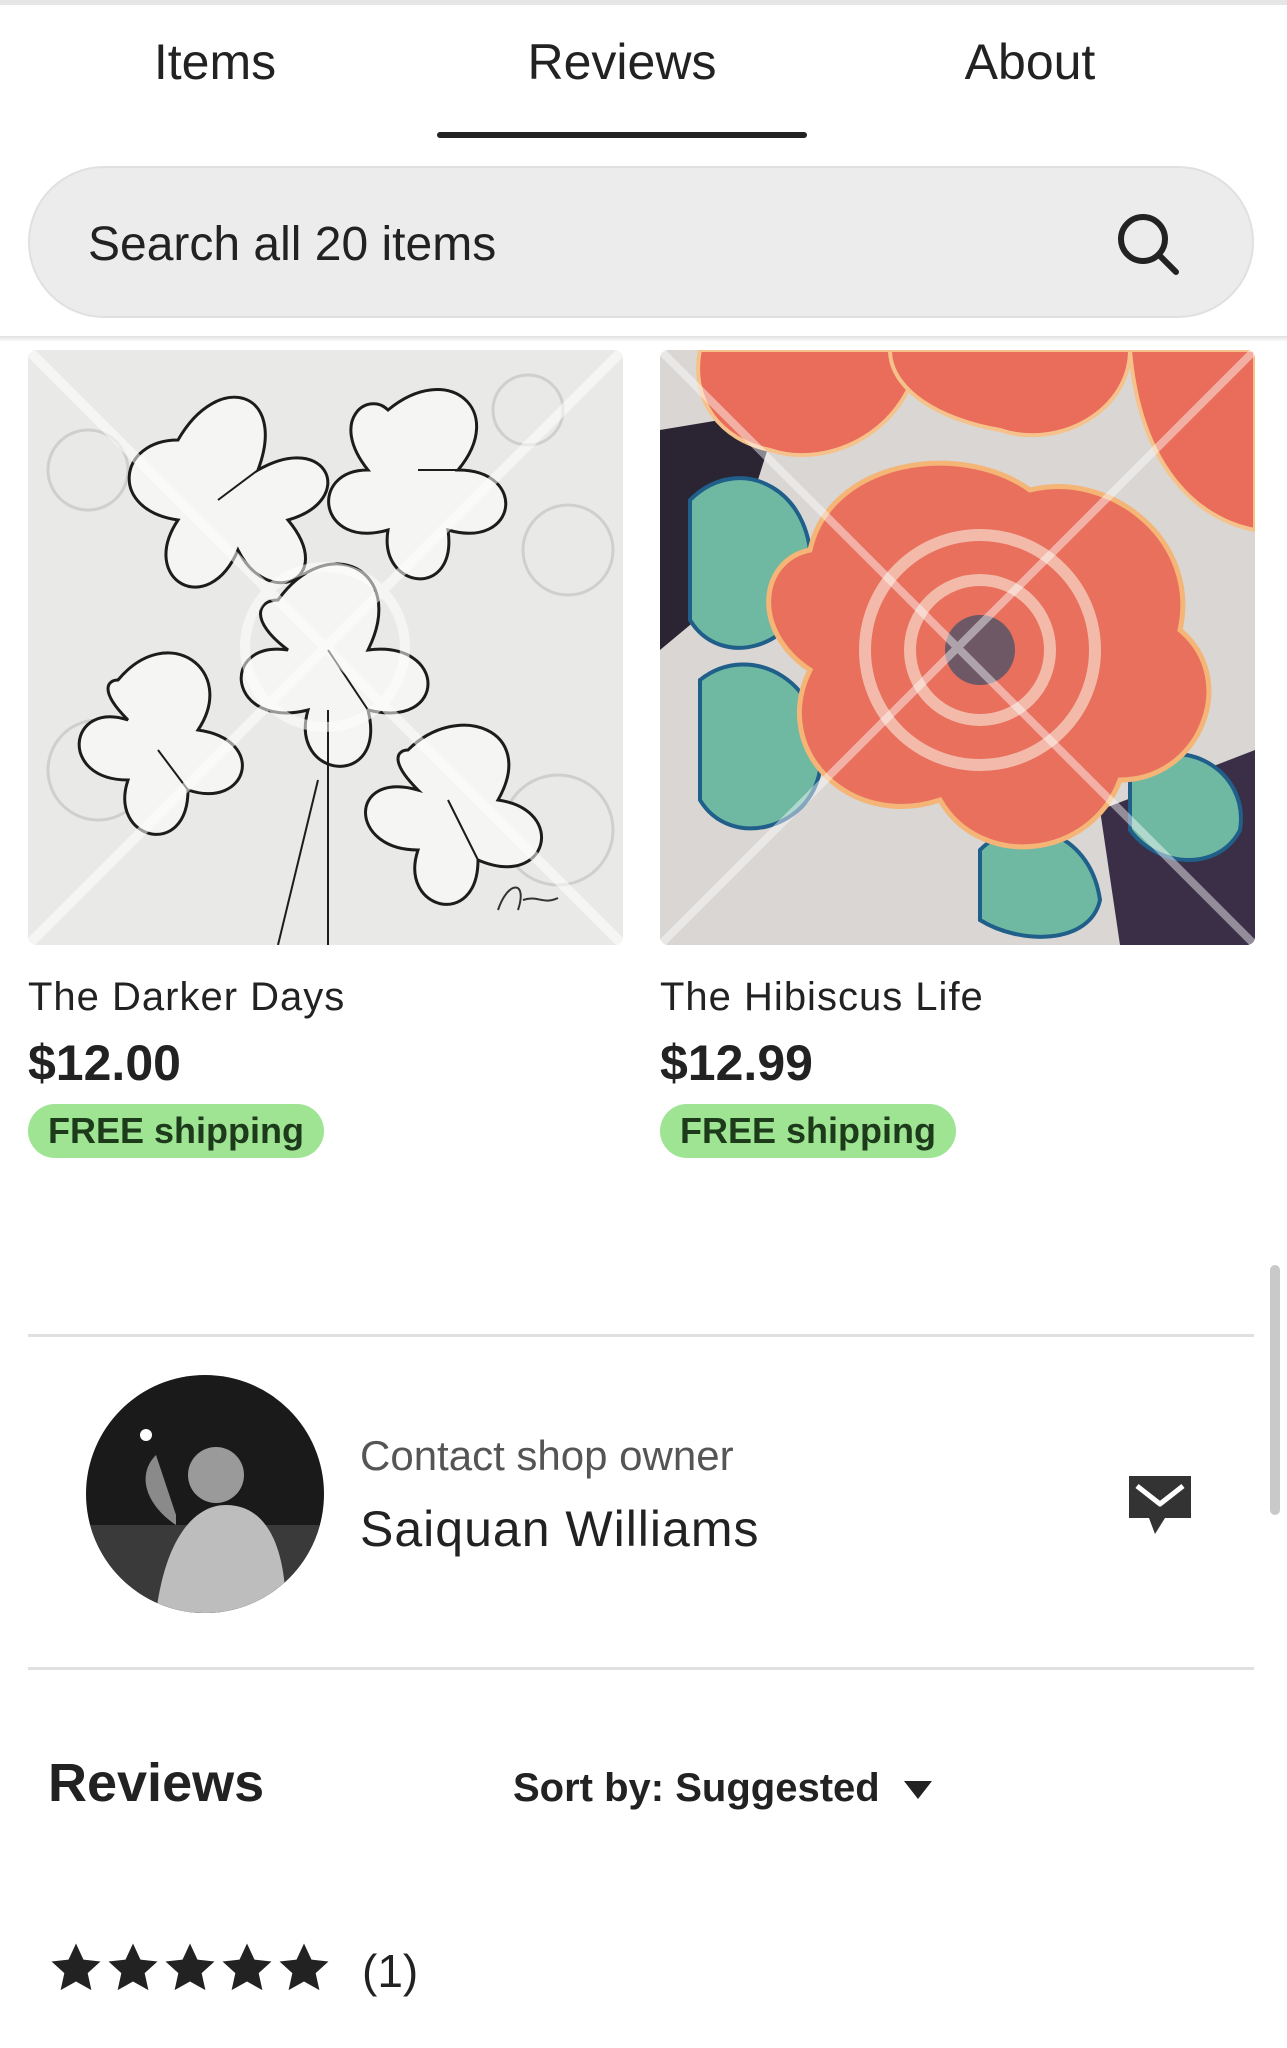 The height and width of the screenshot is (2048, 1287). I want to click on tab-bar: Items Reviews About, so click(643, 71).